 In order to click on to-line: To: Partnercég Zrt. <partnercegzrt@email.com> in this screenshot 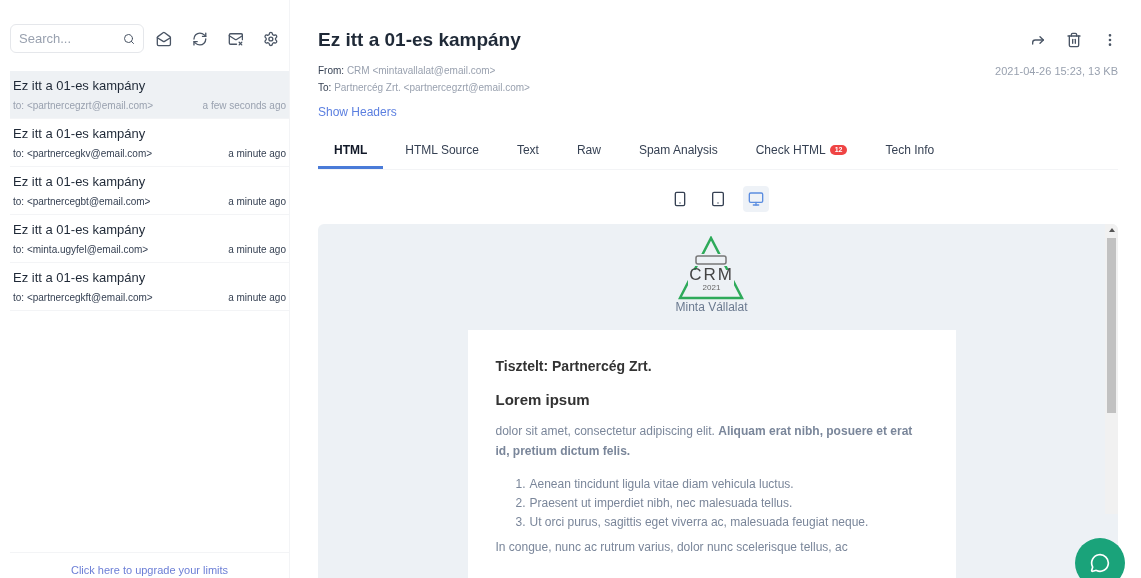, I will do `click(424, 87)`.